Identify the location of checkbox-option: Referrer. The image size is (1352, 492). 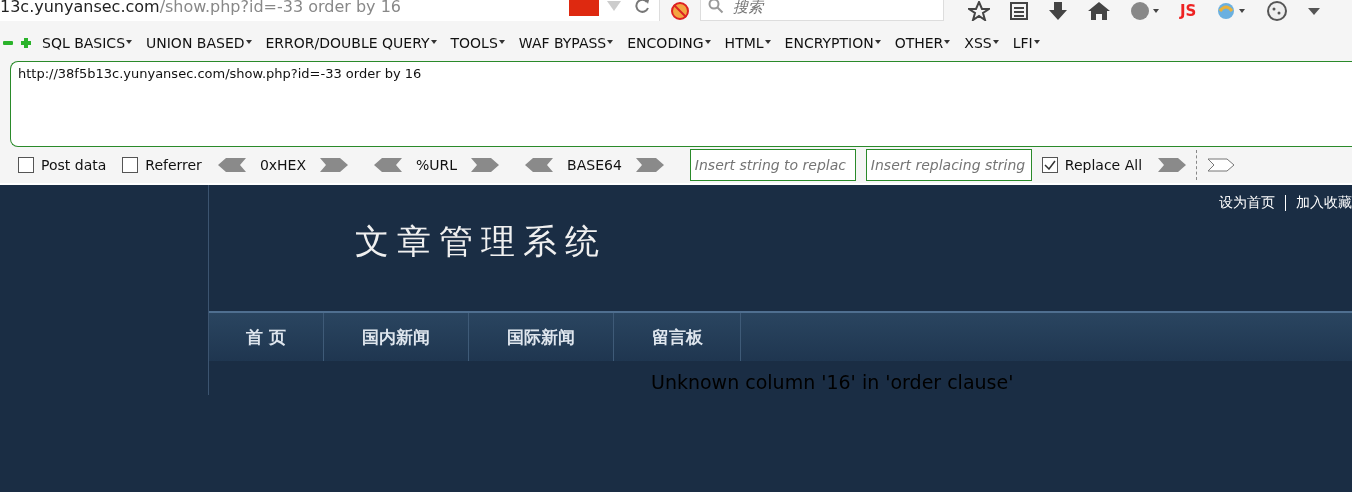
(162, 165).